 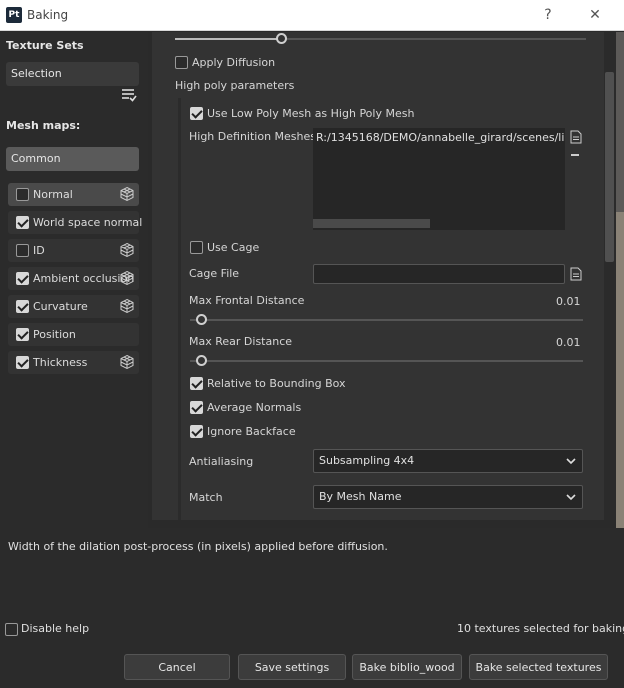 What do you see at coordinates (206, 497) in the screenshot?
I see `match-label: Match` at bounding box center [206, 497].